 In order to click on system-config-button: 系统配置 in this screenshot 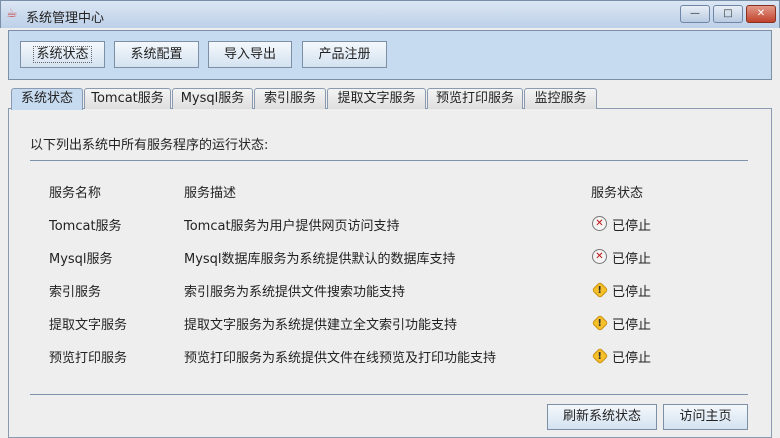, I will do `click(156, 54)`.